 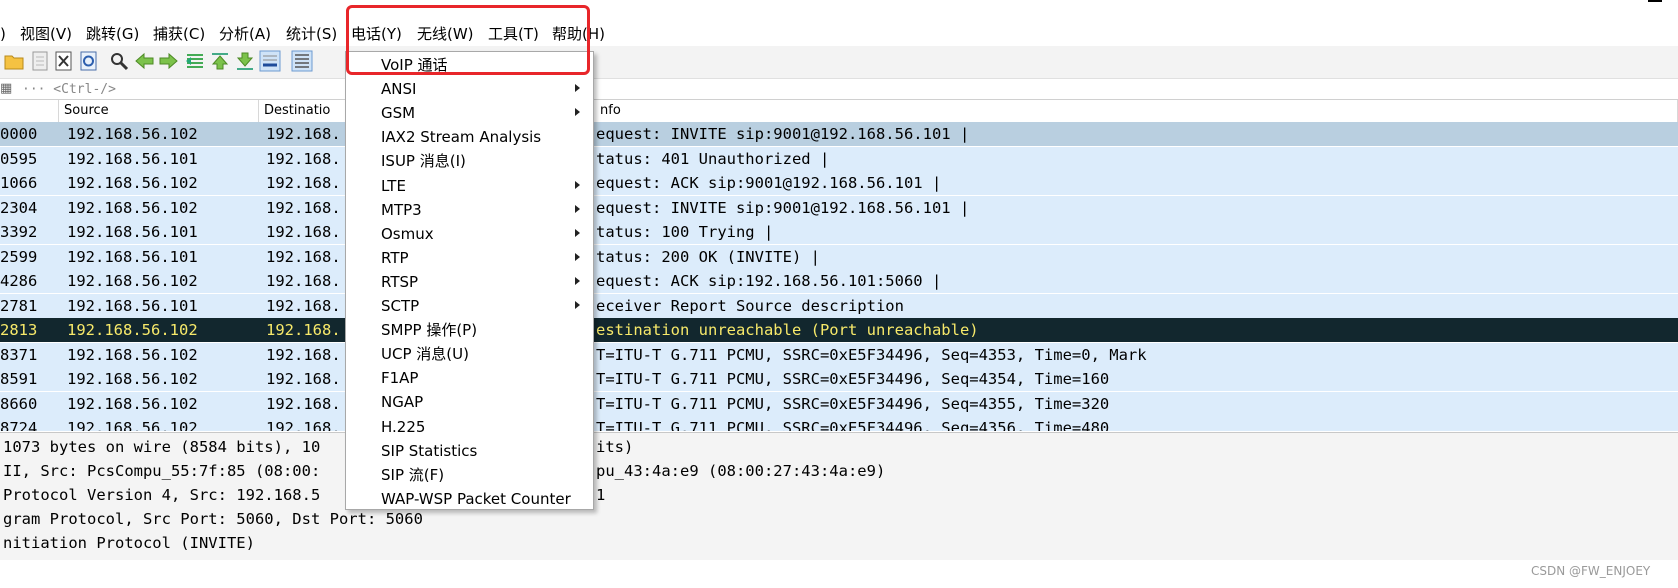 What do you see at coordinates (469, 113) in the screenshot?
I see `telephony-menu-item-gsm: GSM` at bounding box center [469, 113].